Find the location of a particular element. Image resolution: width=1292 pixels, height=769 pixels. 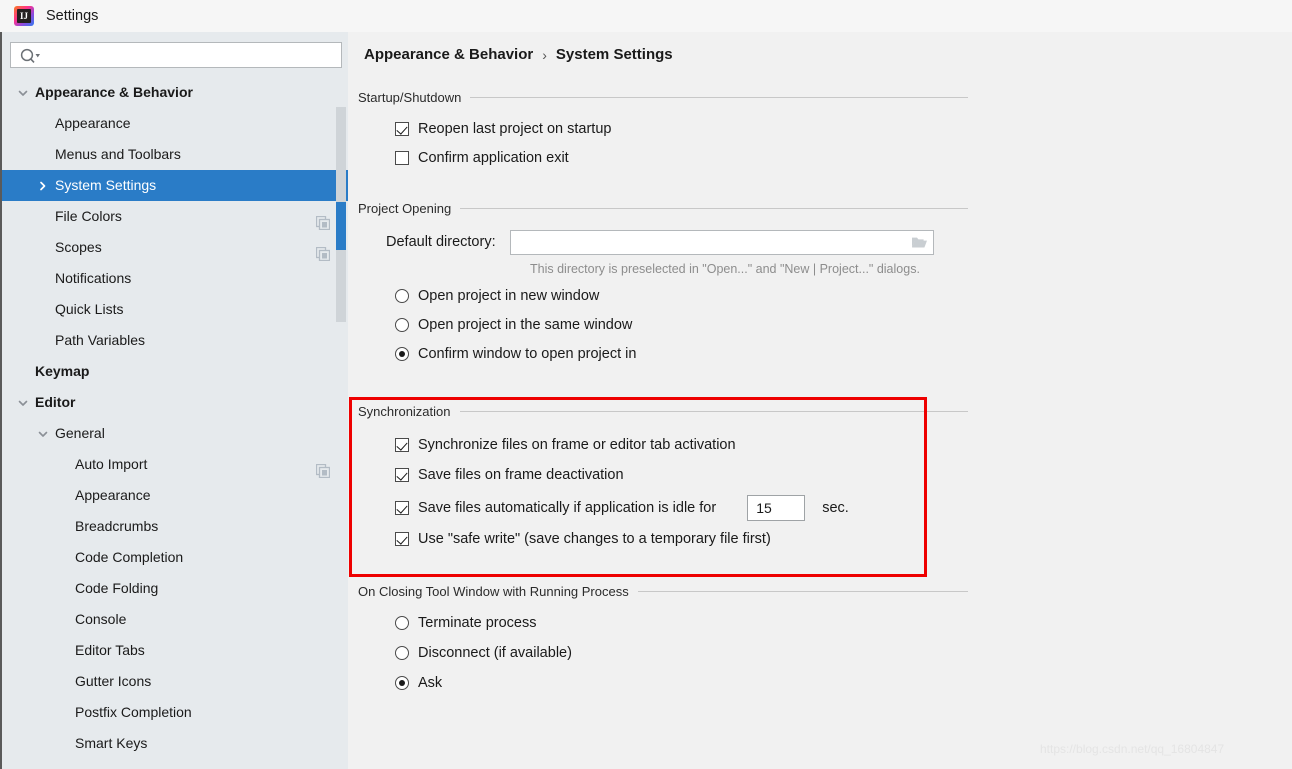

sidebar-item-menus-and-toolbars: Menus and Toolbars is located at coordinates (175, 154).